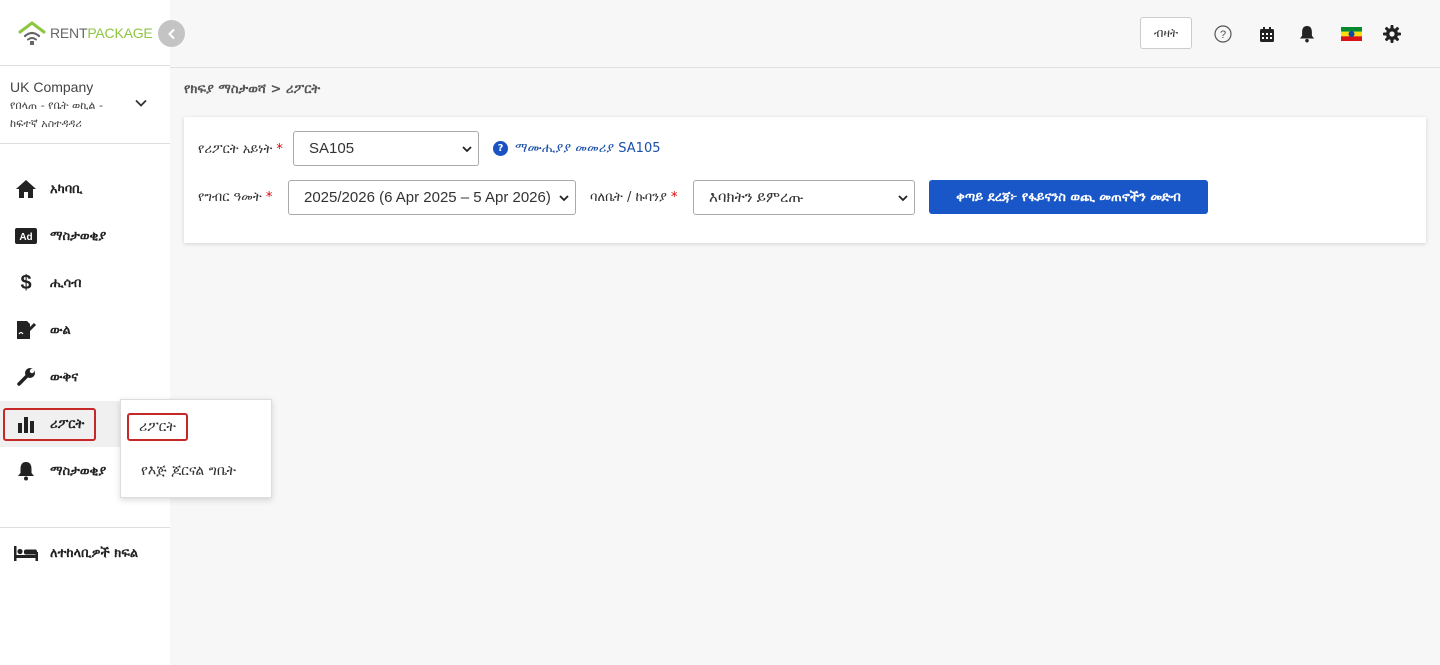 The height and width of the screenshot is (665, 1440). Describe the element at coordinates (66, 283) in the screenshot. I see `sidebar-item-label: ሒሳብ` at that location.